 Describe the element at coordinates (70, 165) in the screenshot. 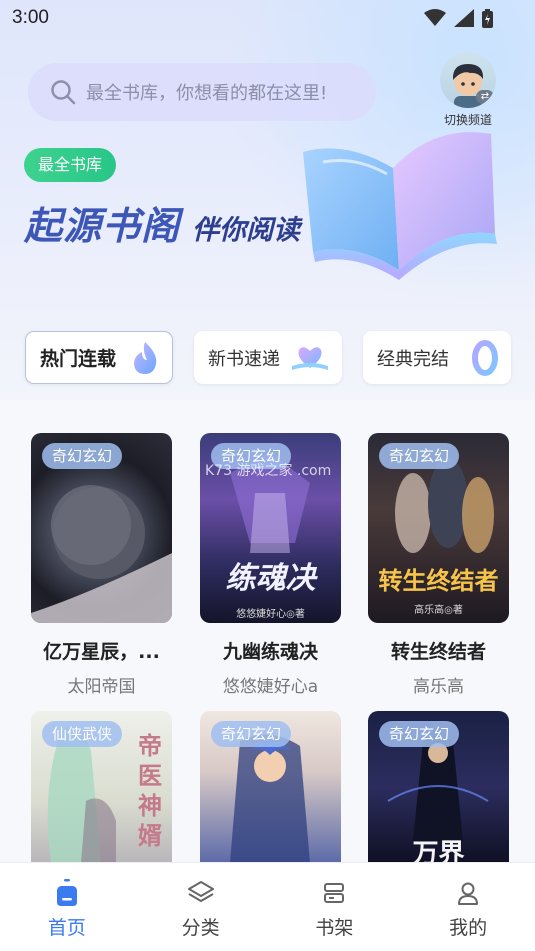

I see `hero-badge: 最全书库` at that location.